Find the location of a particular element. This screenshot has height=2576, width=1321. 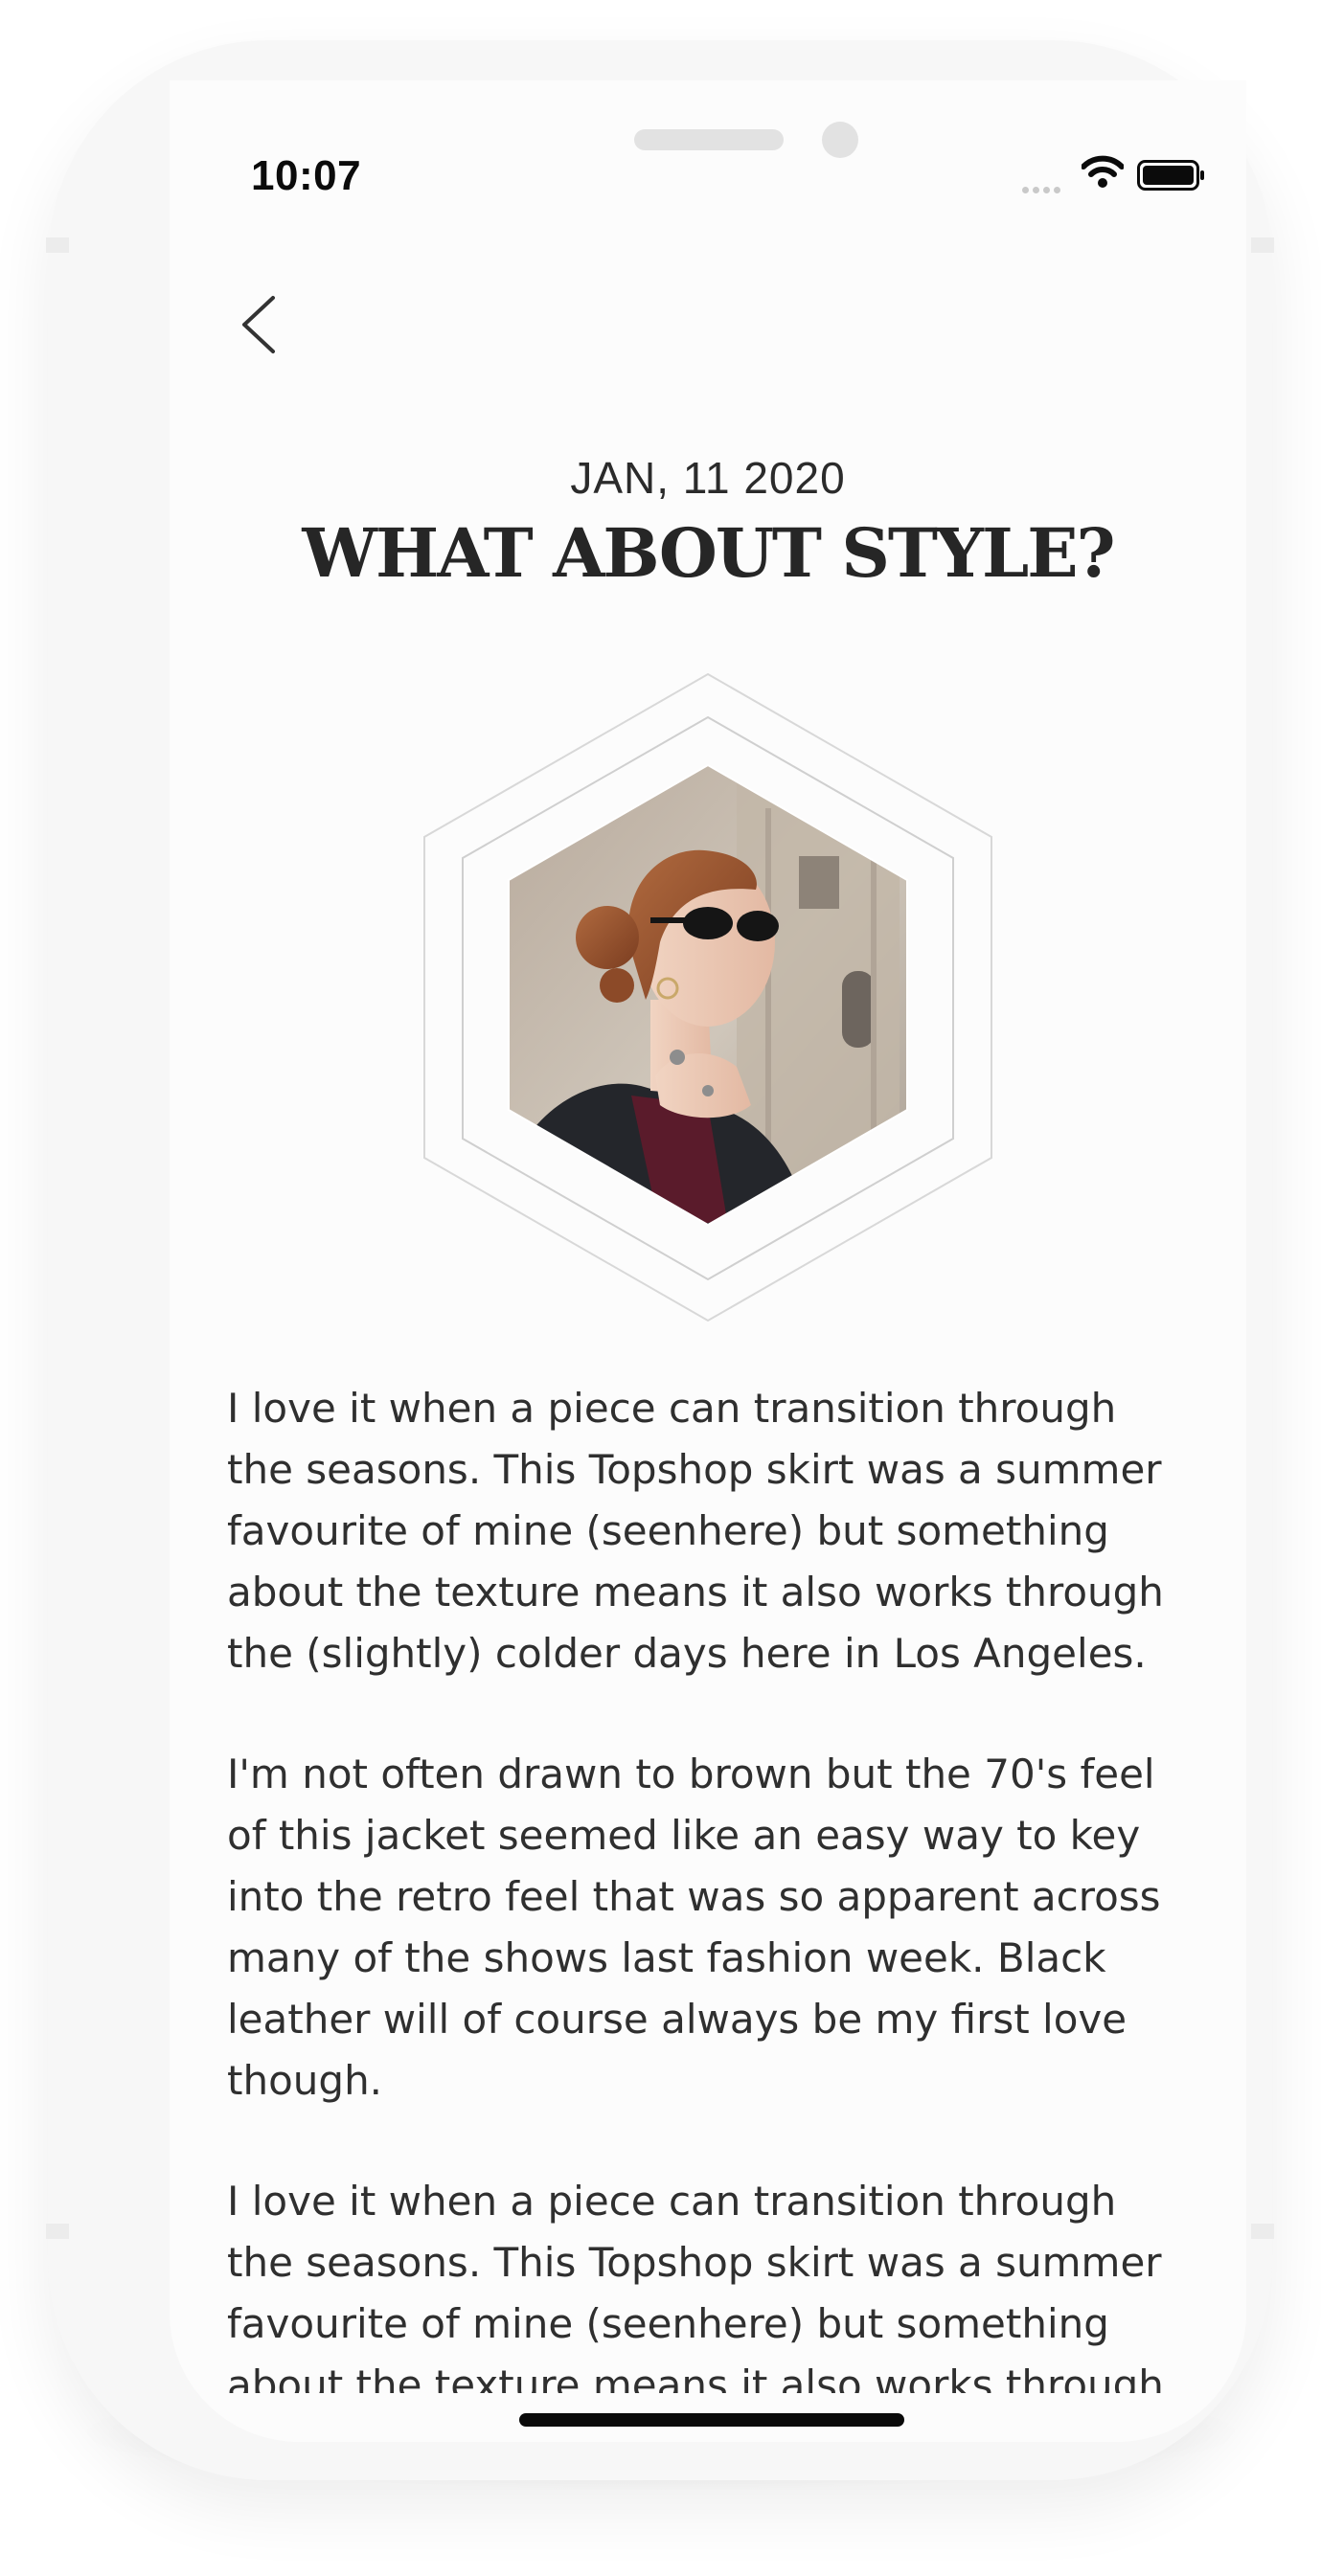

woman-photo is located at coordinates (708, 995).